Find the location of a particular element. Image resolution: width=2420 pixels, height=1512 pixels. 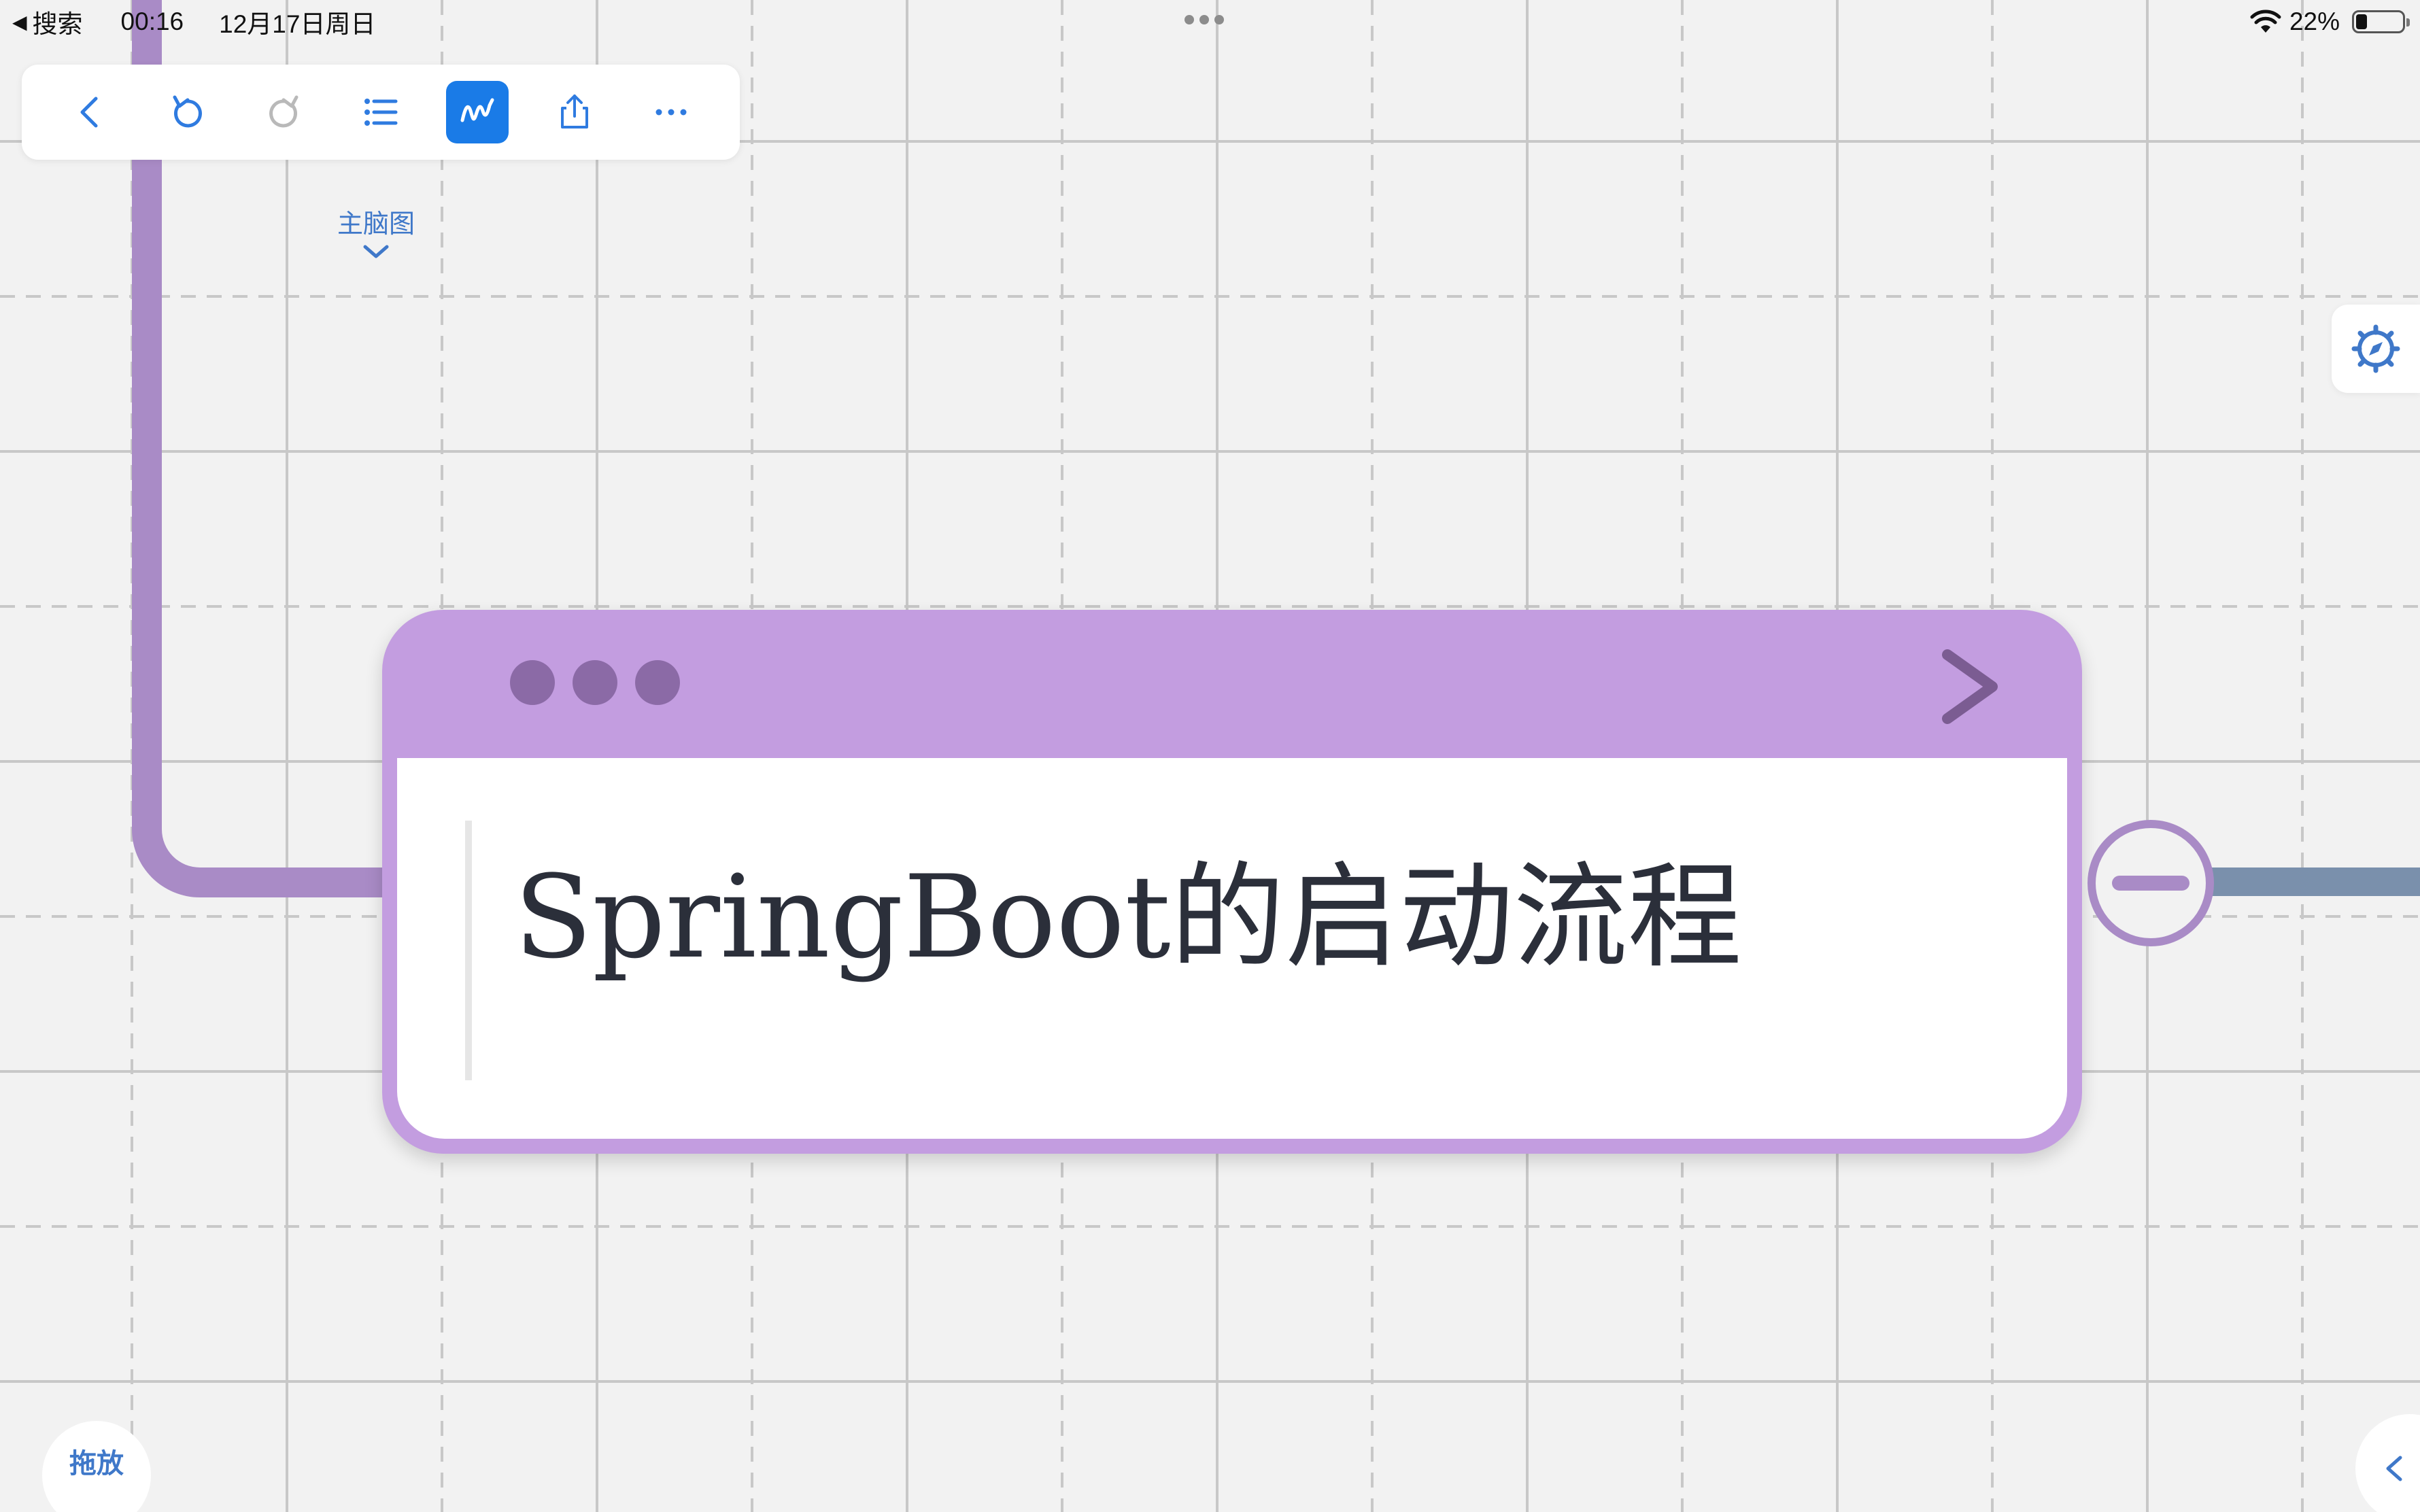

share-button is located at coordinates (574, 112).